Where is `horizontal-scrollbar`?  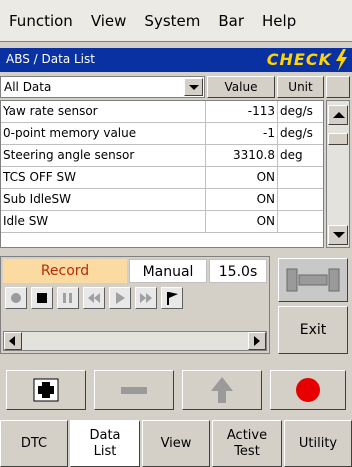
horizontal-scrollbar is located at coordinates (135, 341).